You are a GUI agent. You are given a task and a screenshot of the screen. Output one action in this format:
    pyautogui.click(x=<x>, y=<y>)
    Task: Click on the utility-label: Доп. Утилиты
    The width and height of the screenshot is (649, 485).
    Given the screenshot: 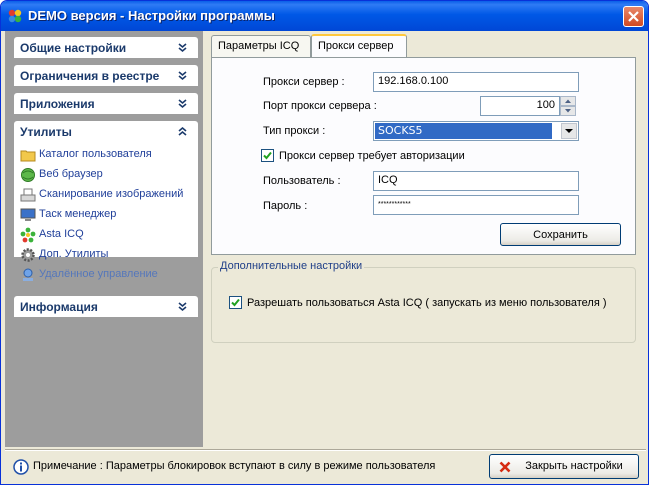 What is the action you would take?
    pyautogui.click(x=74, y=254)
    